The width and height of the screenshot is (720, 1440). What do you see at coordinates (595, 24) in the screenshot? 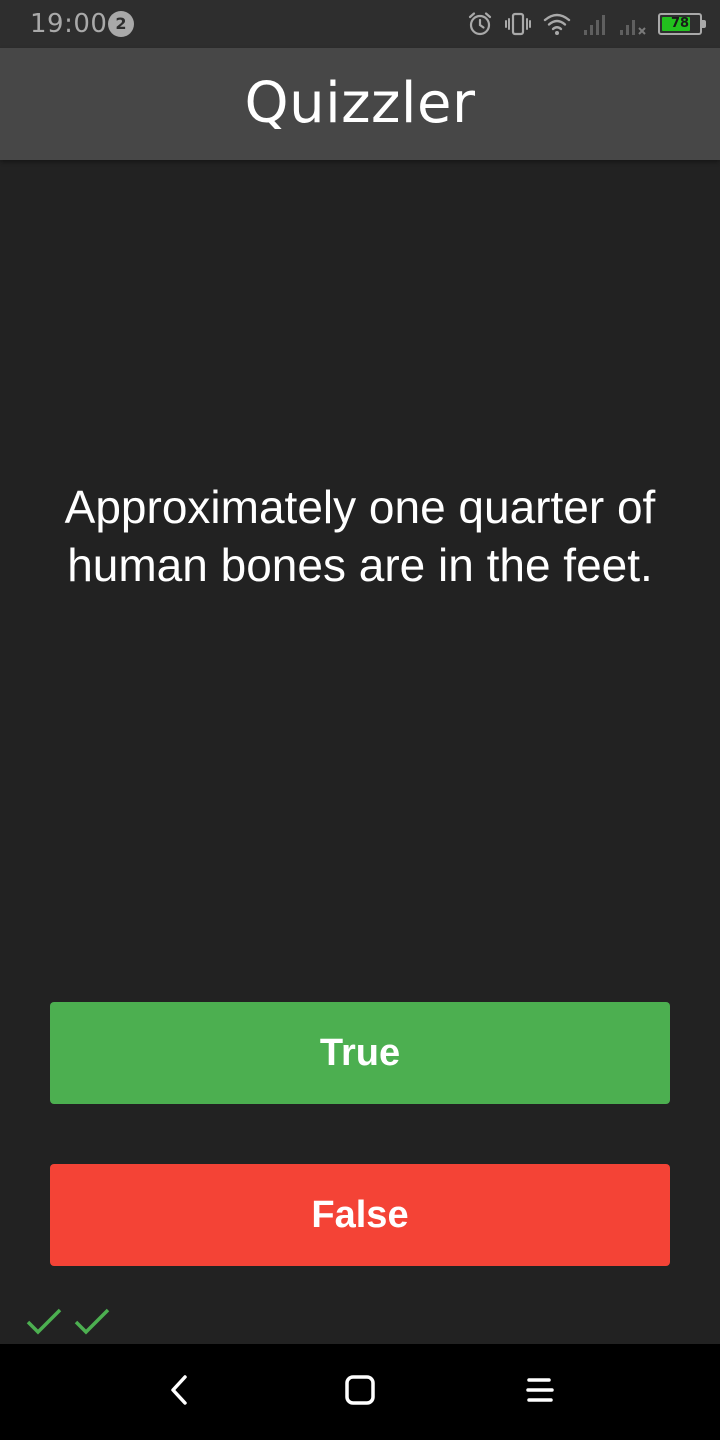
I see `signal-icon` at bounding box center [595, 24].